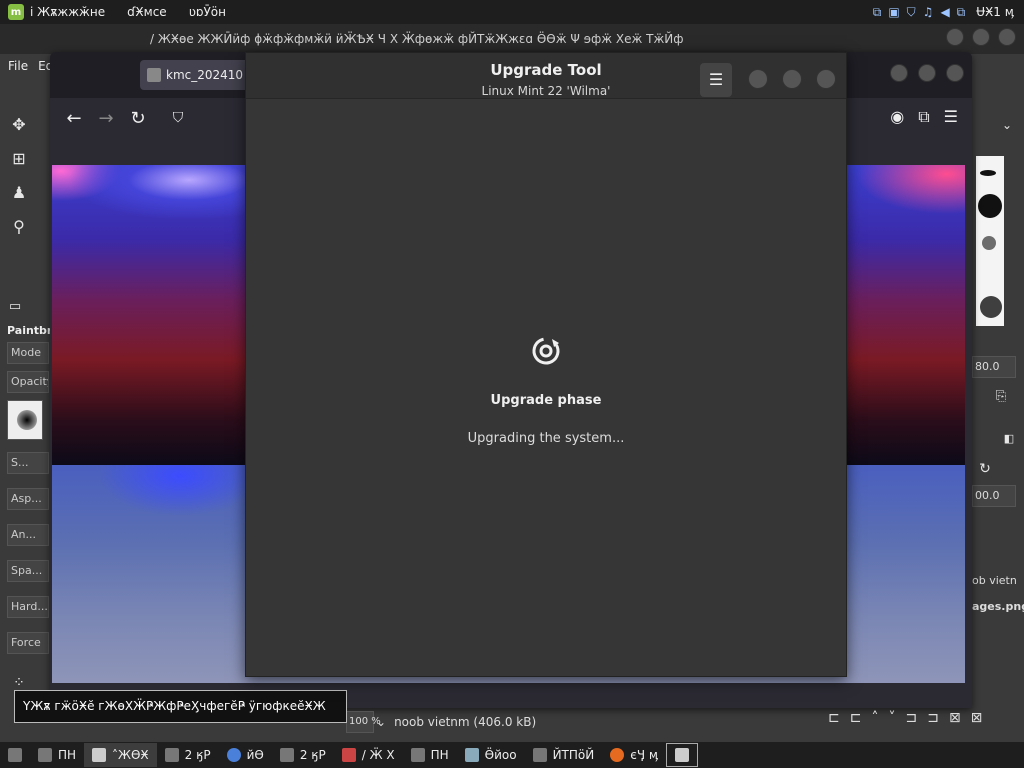 The height and width of the screenshot is (768, 1024). Describe the element at coordinates (951, 117) in the screenshot. I see `hamburger-menu-icon: ☰` at that location.